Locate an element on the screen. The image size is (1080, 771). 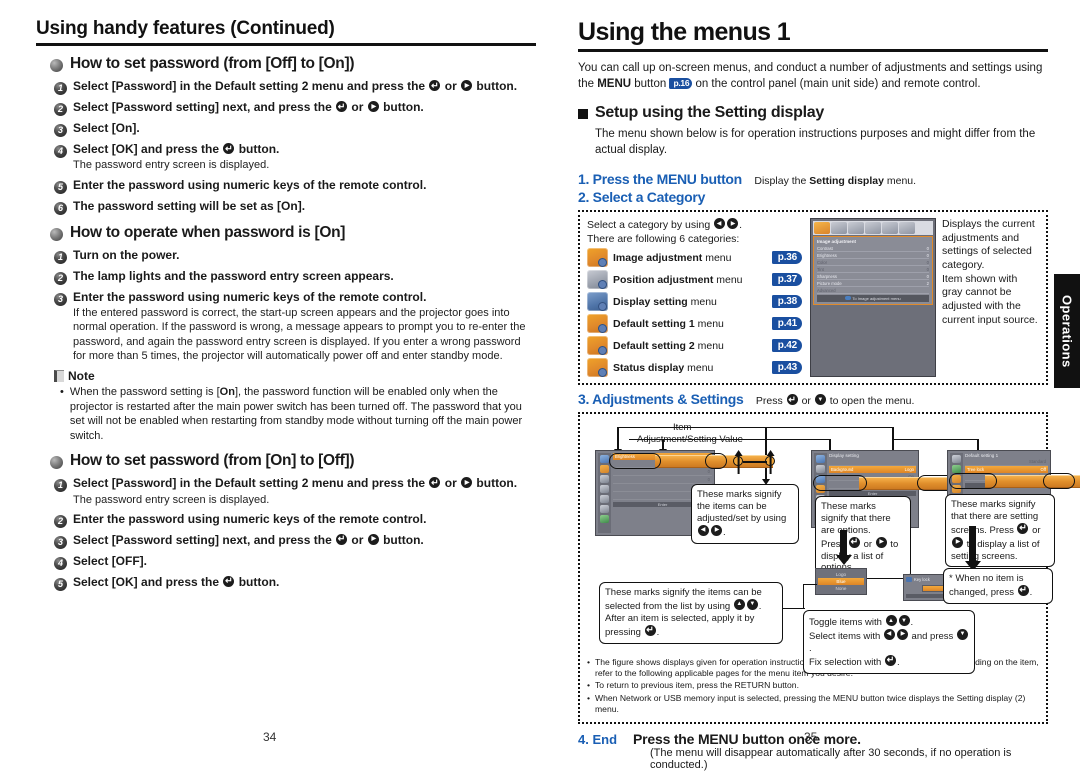
category-row-default-setting-1: Default setting 1 menu p.41 is located at coordinates (694, 324).